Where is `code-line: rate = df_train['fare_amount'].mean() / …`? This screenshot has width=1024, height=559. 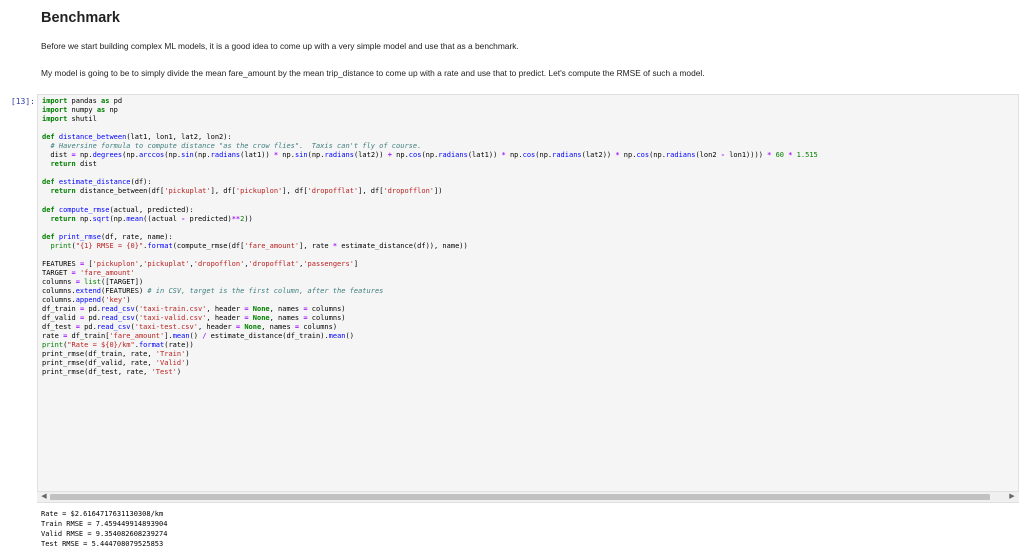 code-line: rate = df_train['fare_amount'].mean() / … is located at coordinates (198, 336).